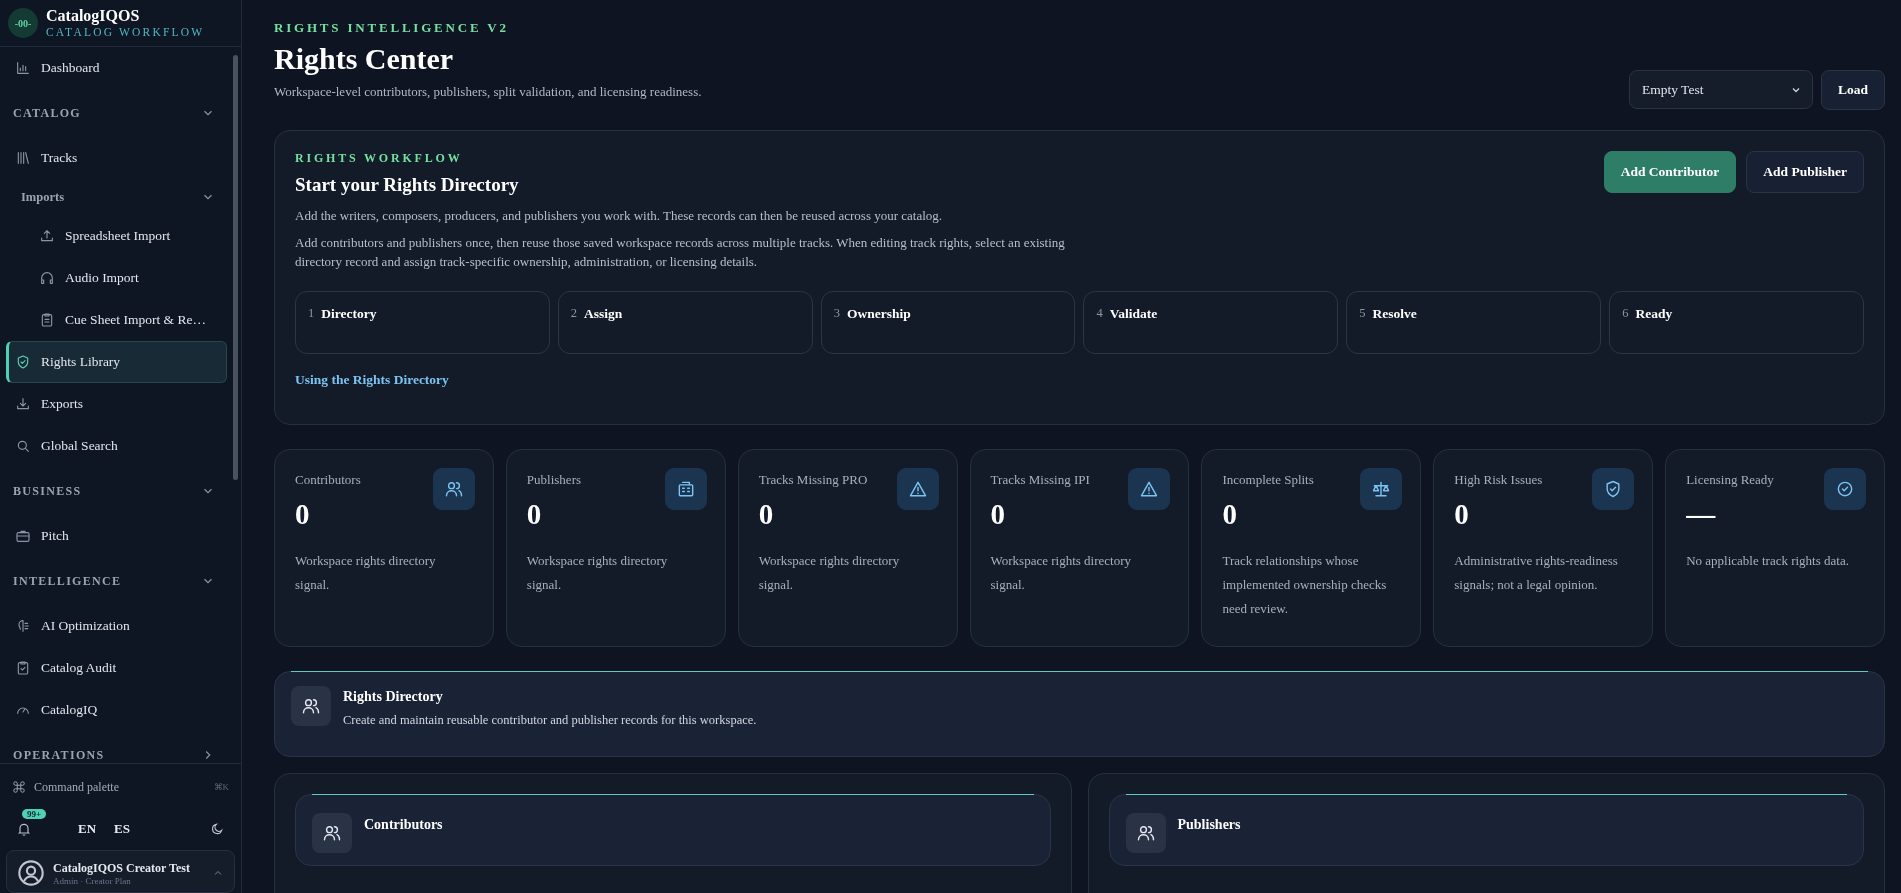 Image resolution: width=1901 pixels, height=893 pixels. Describe the element at coordinates (836, 313) in the screenshot. I see `step-number: 3` at that location.